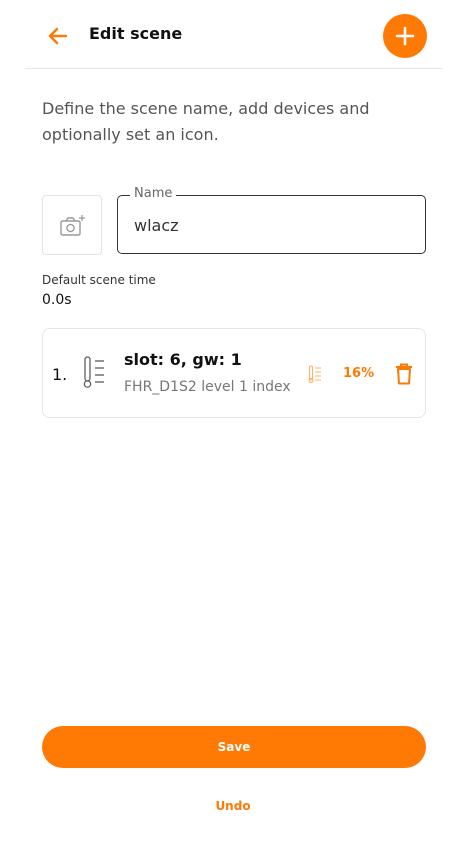 This screenshot has height=841, width=466. What do you see at coordinates (269, 225) in the screenshot?
I see `name-input` at bounding box center [269, 225].